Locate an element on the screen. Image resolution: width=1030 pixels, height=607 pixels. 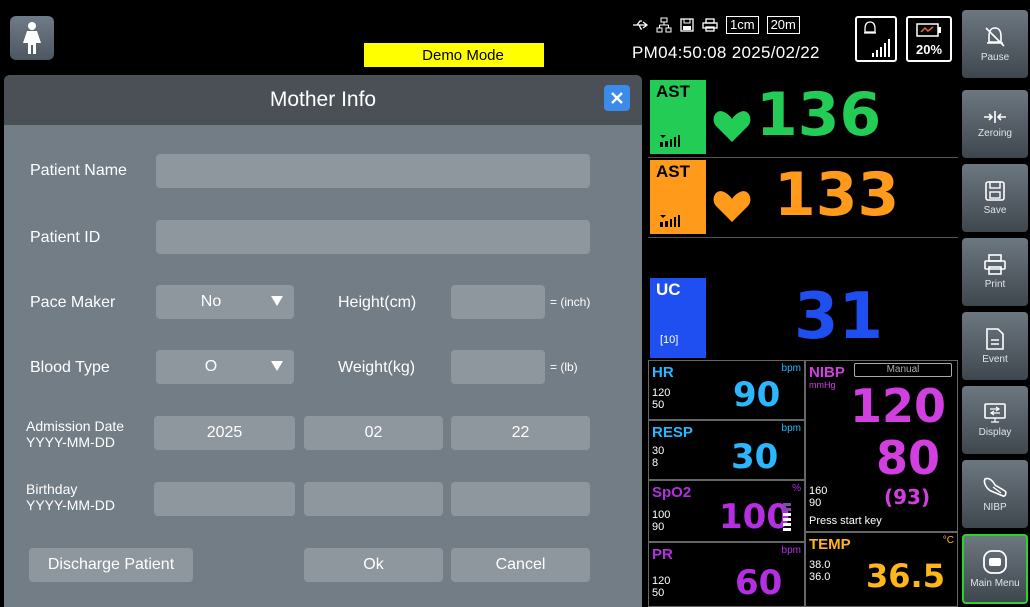
temp-label: TEMP is located at coordinates (830, 544).